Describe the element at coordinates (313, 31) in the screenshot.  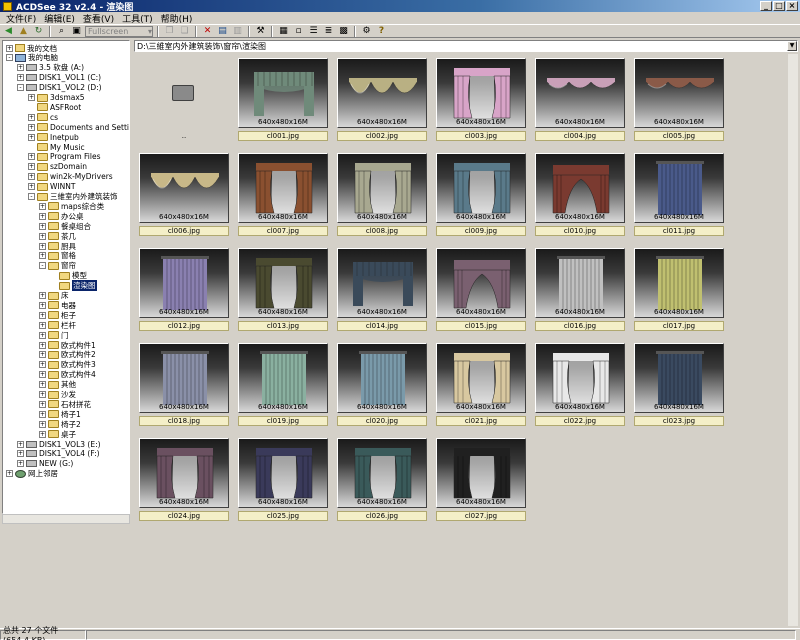
I see `list-view-icon: ☰` at that location.